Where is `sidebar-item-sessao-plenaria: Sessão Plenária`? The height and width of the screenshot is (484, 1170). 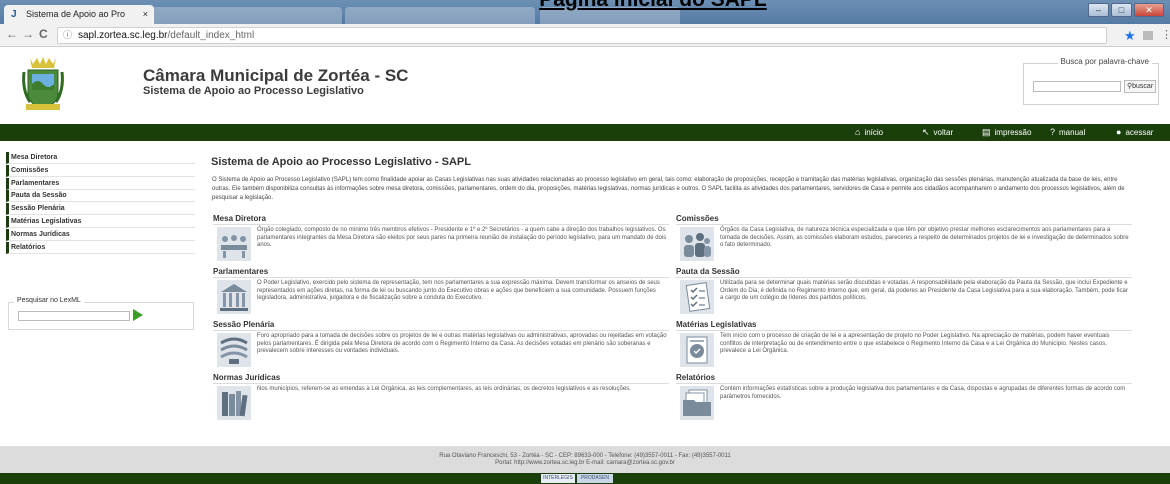
sidebar-item-sessao-plenaria: Sessão Plenária is located at coordinates (100, 209).